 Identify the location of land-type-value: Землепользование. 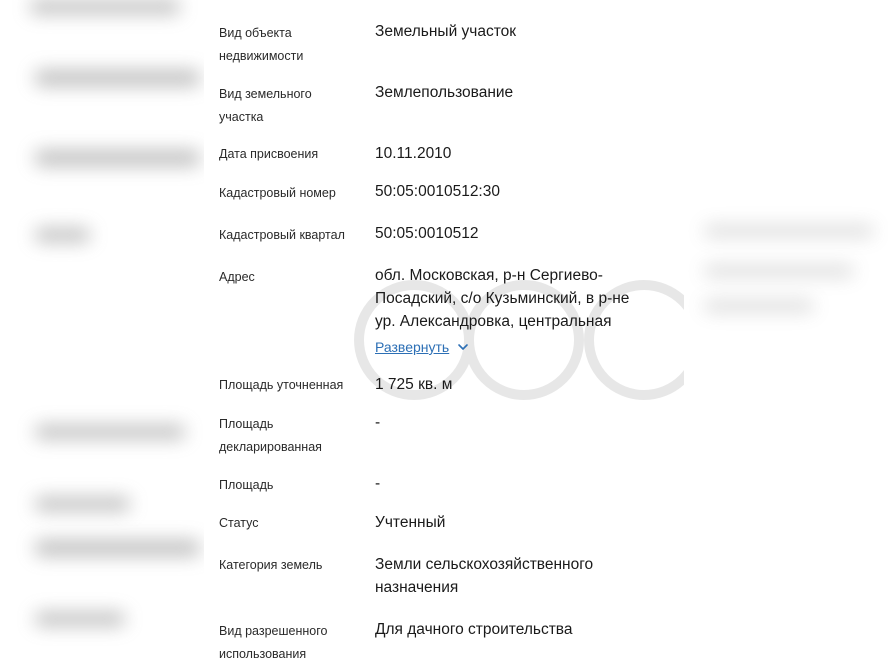
(444, 92).